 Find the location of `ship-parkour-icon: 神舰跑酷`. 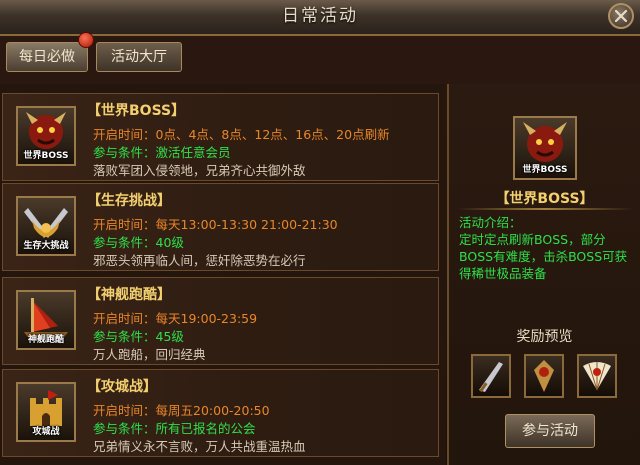

ship-parkour-icon: 神舰跑酷 is located at coordinates (46, 320).